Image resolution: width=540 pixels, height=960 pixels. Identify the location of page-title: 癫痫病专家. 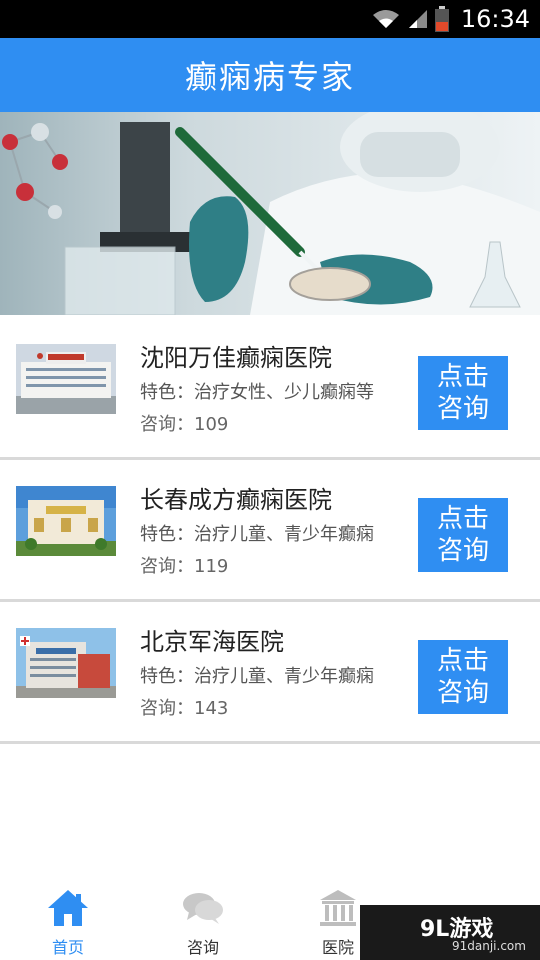
(269, 77).